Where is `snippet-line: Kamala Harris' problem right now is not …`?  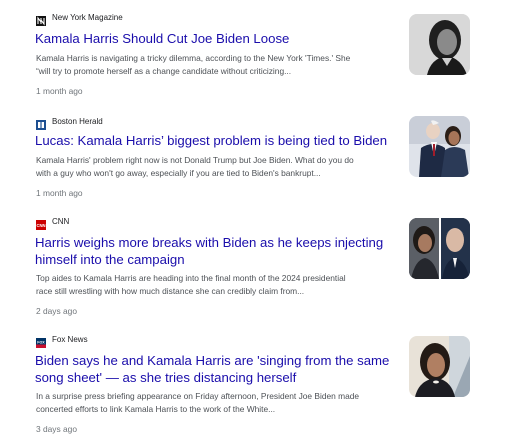 snippet-line: Kamala Harris' problem right now is not … is located at coordinates (195, 160).